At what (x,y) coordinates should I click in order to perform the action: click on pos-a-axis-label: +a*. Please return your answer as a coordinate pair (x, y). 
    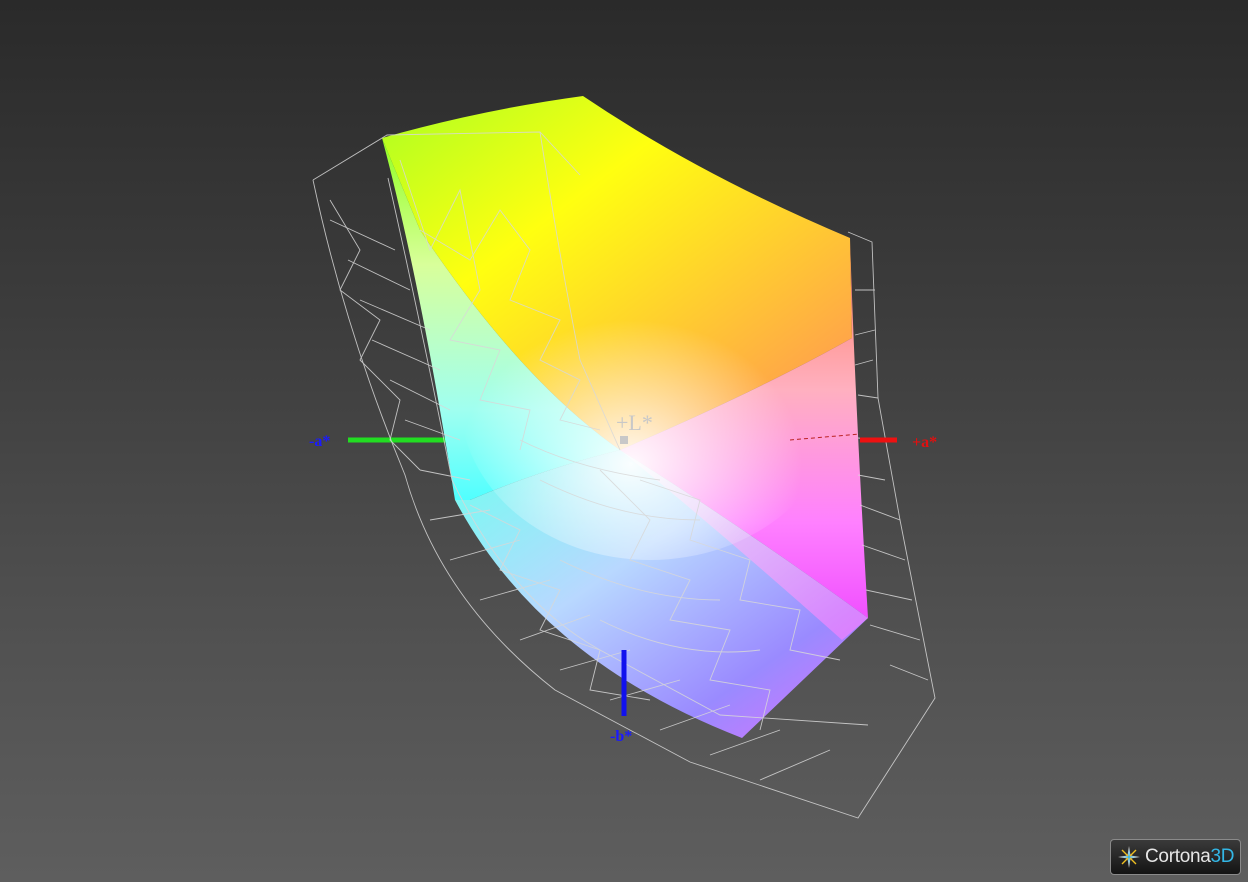
    Looking at the image, I should click on (925, 442).